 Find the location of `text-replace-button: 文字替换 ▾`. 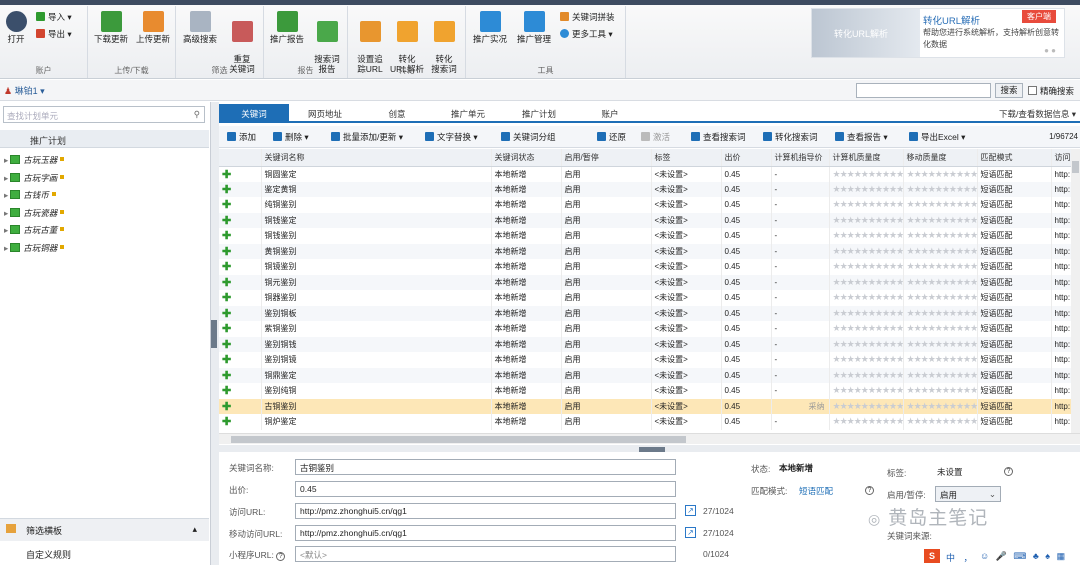

text-replace-button: 文字替换 ▾ is located at coordinates (451, 137).